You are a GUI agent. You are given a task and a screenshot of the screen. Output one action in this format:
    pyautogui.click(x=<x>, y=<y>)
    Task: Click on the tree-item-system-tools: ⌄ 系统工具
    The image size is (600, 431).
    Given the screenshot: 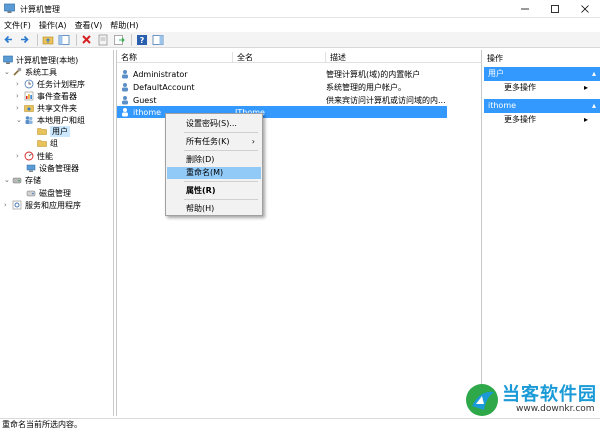 What is the action you would take?
    pyautogui.click(x=30, y=72)
    